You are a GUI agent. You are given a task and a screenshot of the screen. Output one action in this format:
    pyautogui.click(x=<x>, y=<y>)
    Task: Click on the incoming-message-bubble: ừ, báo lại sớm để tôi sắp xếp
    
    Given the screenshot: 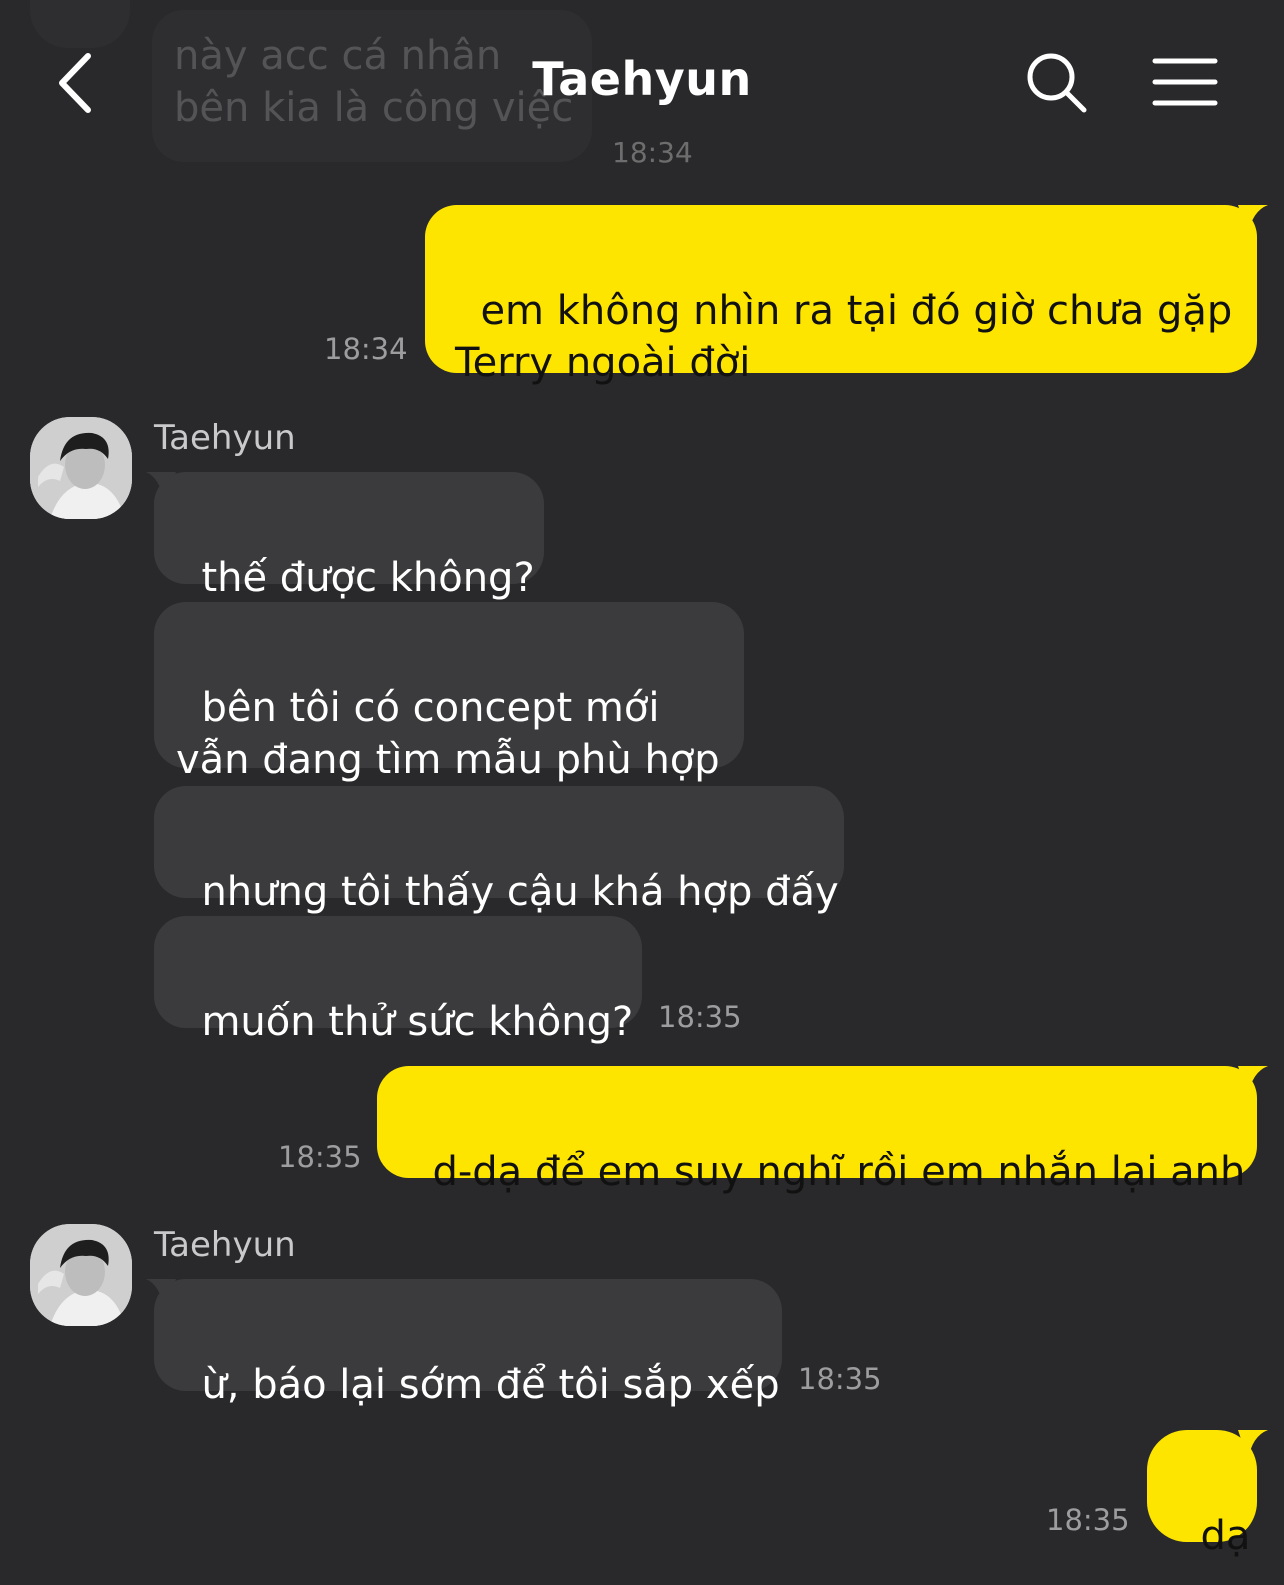 What is the action you would take?
    pyautogui.click(x=468, y=1343)
    